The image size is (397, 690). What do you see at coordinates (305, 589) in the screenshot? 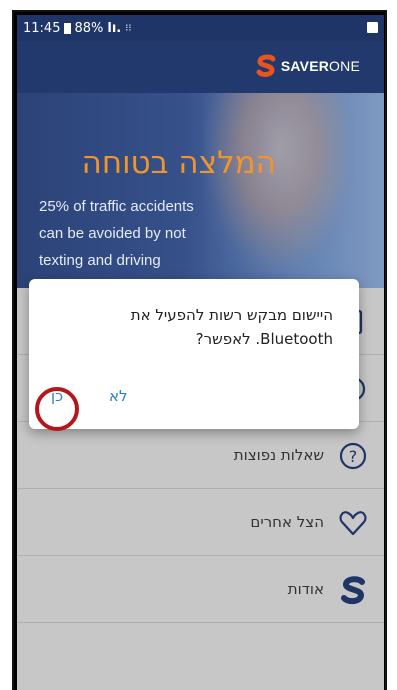
I see `menu-item-label: אודות` at bounding box center [305, 589].